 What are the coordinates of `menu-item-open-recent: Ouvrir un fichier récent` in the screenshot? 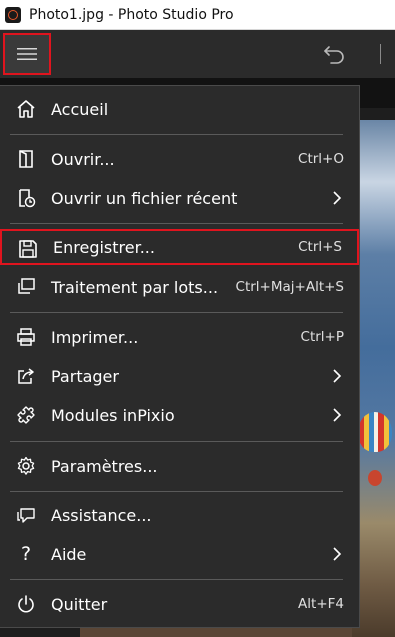 It's located at (179, 198).